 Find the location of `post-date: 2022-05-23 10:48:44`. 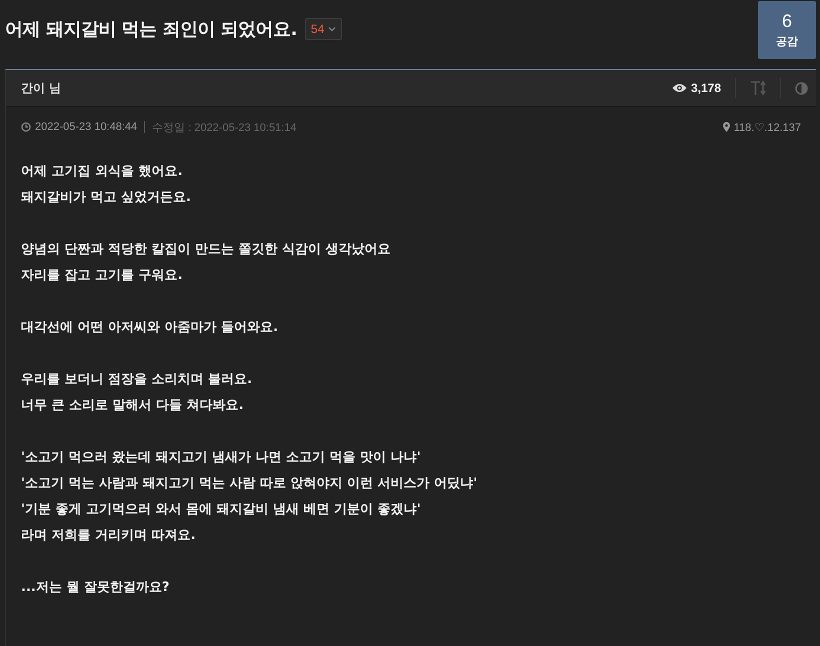

post-date: 2022-05-23 10:48:44 is located at coordinates (86, 127).